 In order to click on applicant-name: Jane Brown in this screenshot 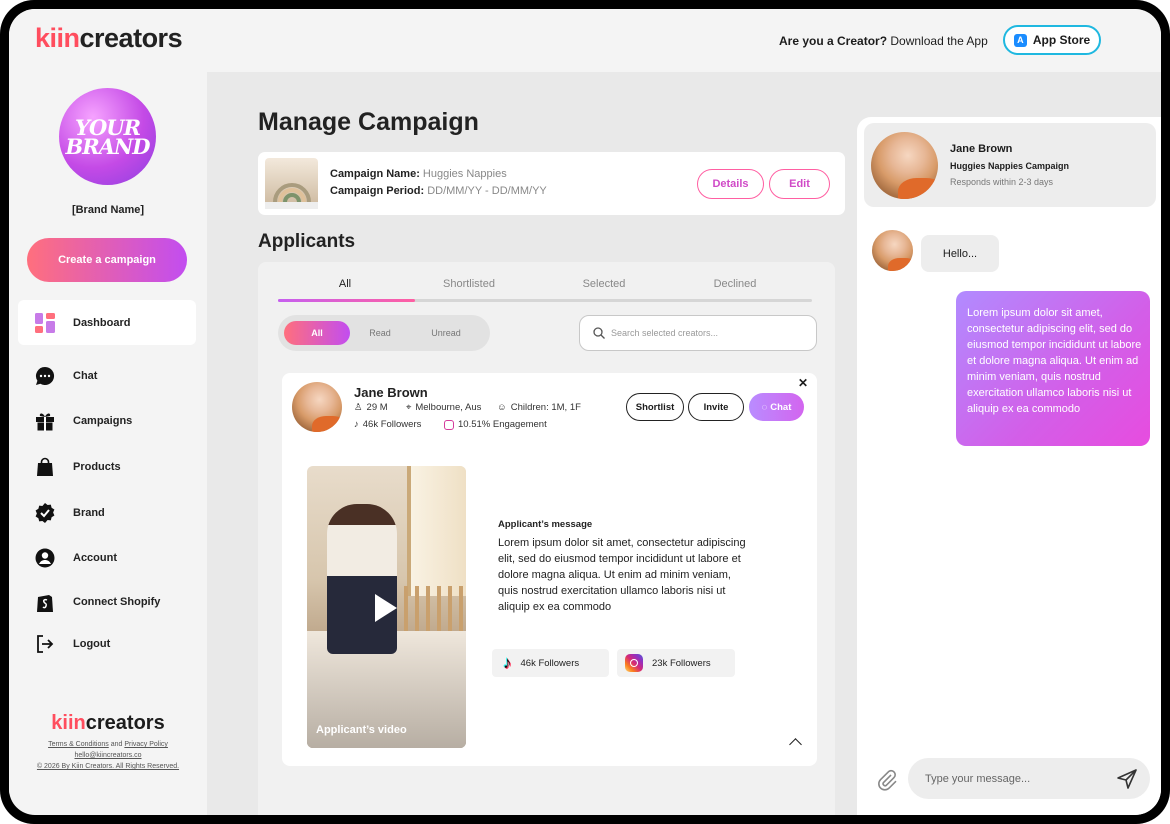, I will do `click(391, 392)`.